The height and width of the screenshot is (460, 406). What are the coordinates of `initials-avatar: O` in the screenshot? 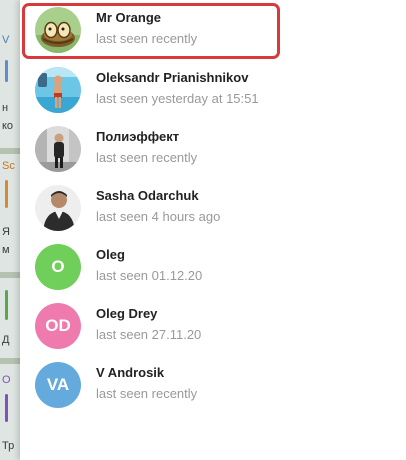 It's located at (58, 267).